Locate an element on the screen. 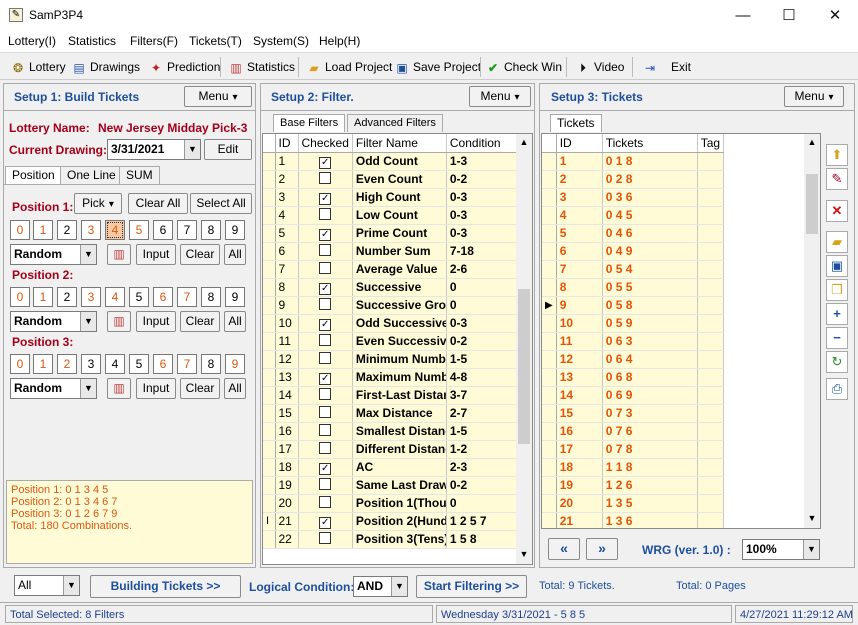  menu-tickets: Tickets(T) is located at coordinates (215, 41).